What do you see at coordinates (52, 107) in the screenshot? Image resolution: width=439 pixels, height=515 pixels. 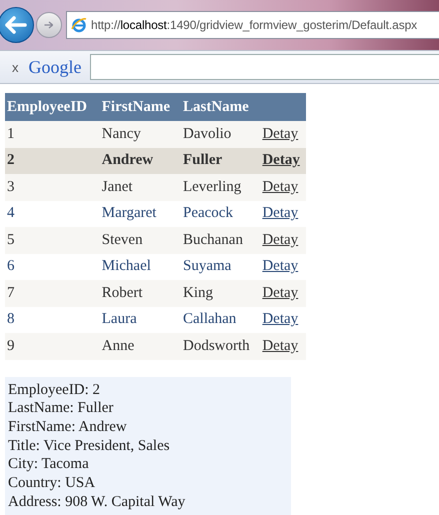 I see `column-header: EmployeeID` at bounding box center [52, 107].